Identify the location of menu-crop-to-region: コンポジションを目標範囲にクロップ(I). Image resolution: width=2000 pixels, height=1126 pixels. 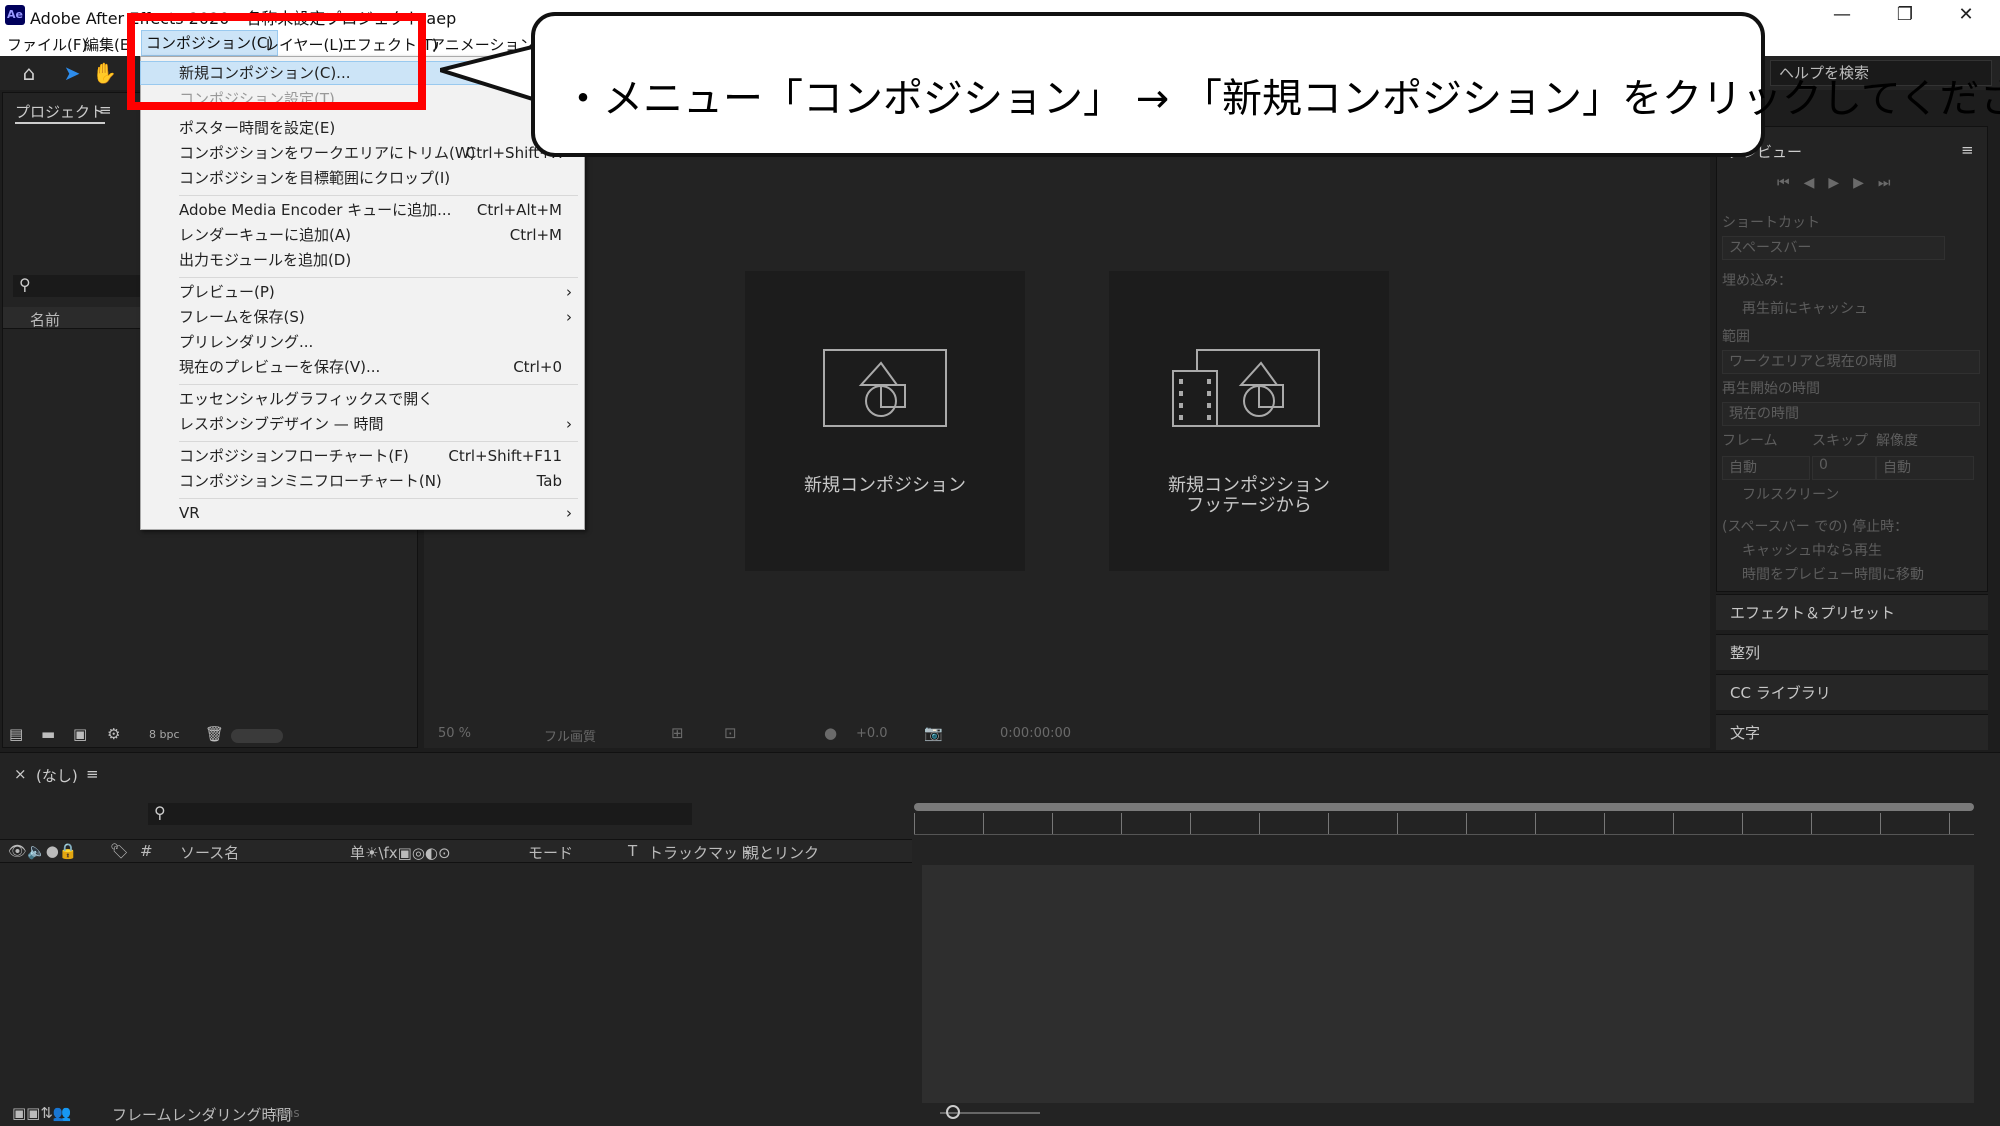
(362, 178).